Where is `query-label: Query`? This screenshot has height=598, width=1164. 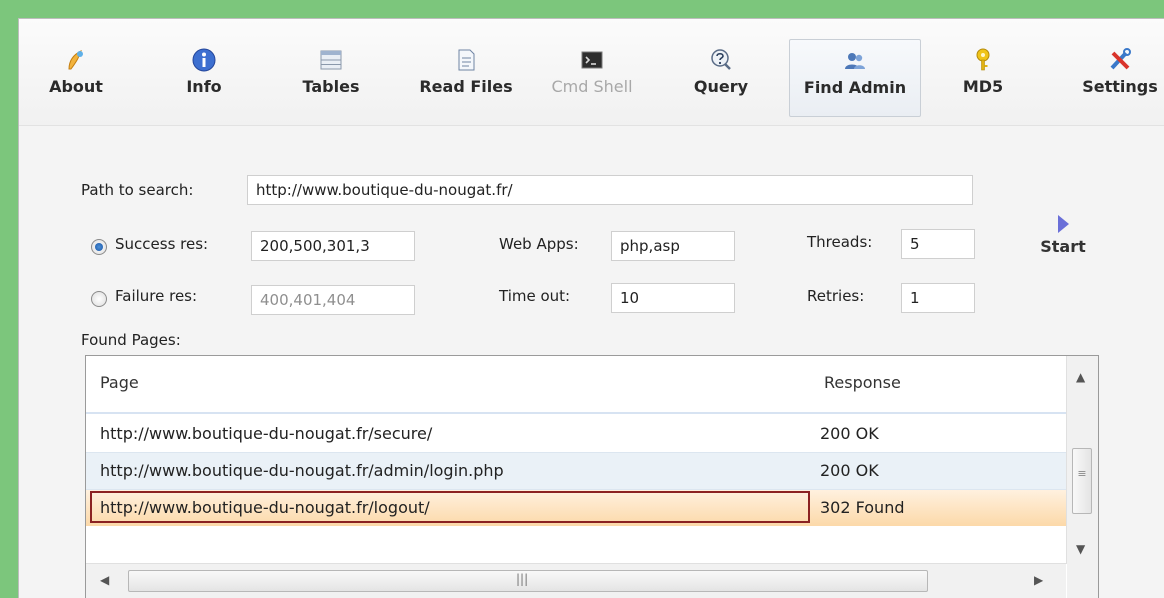 query-label: Query is located at coordinates (721, 86).